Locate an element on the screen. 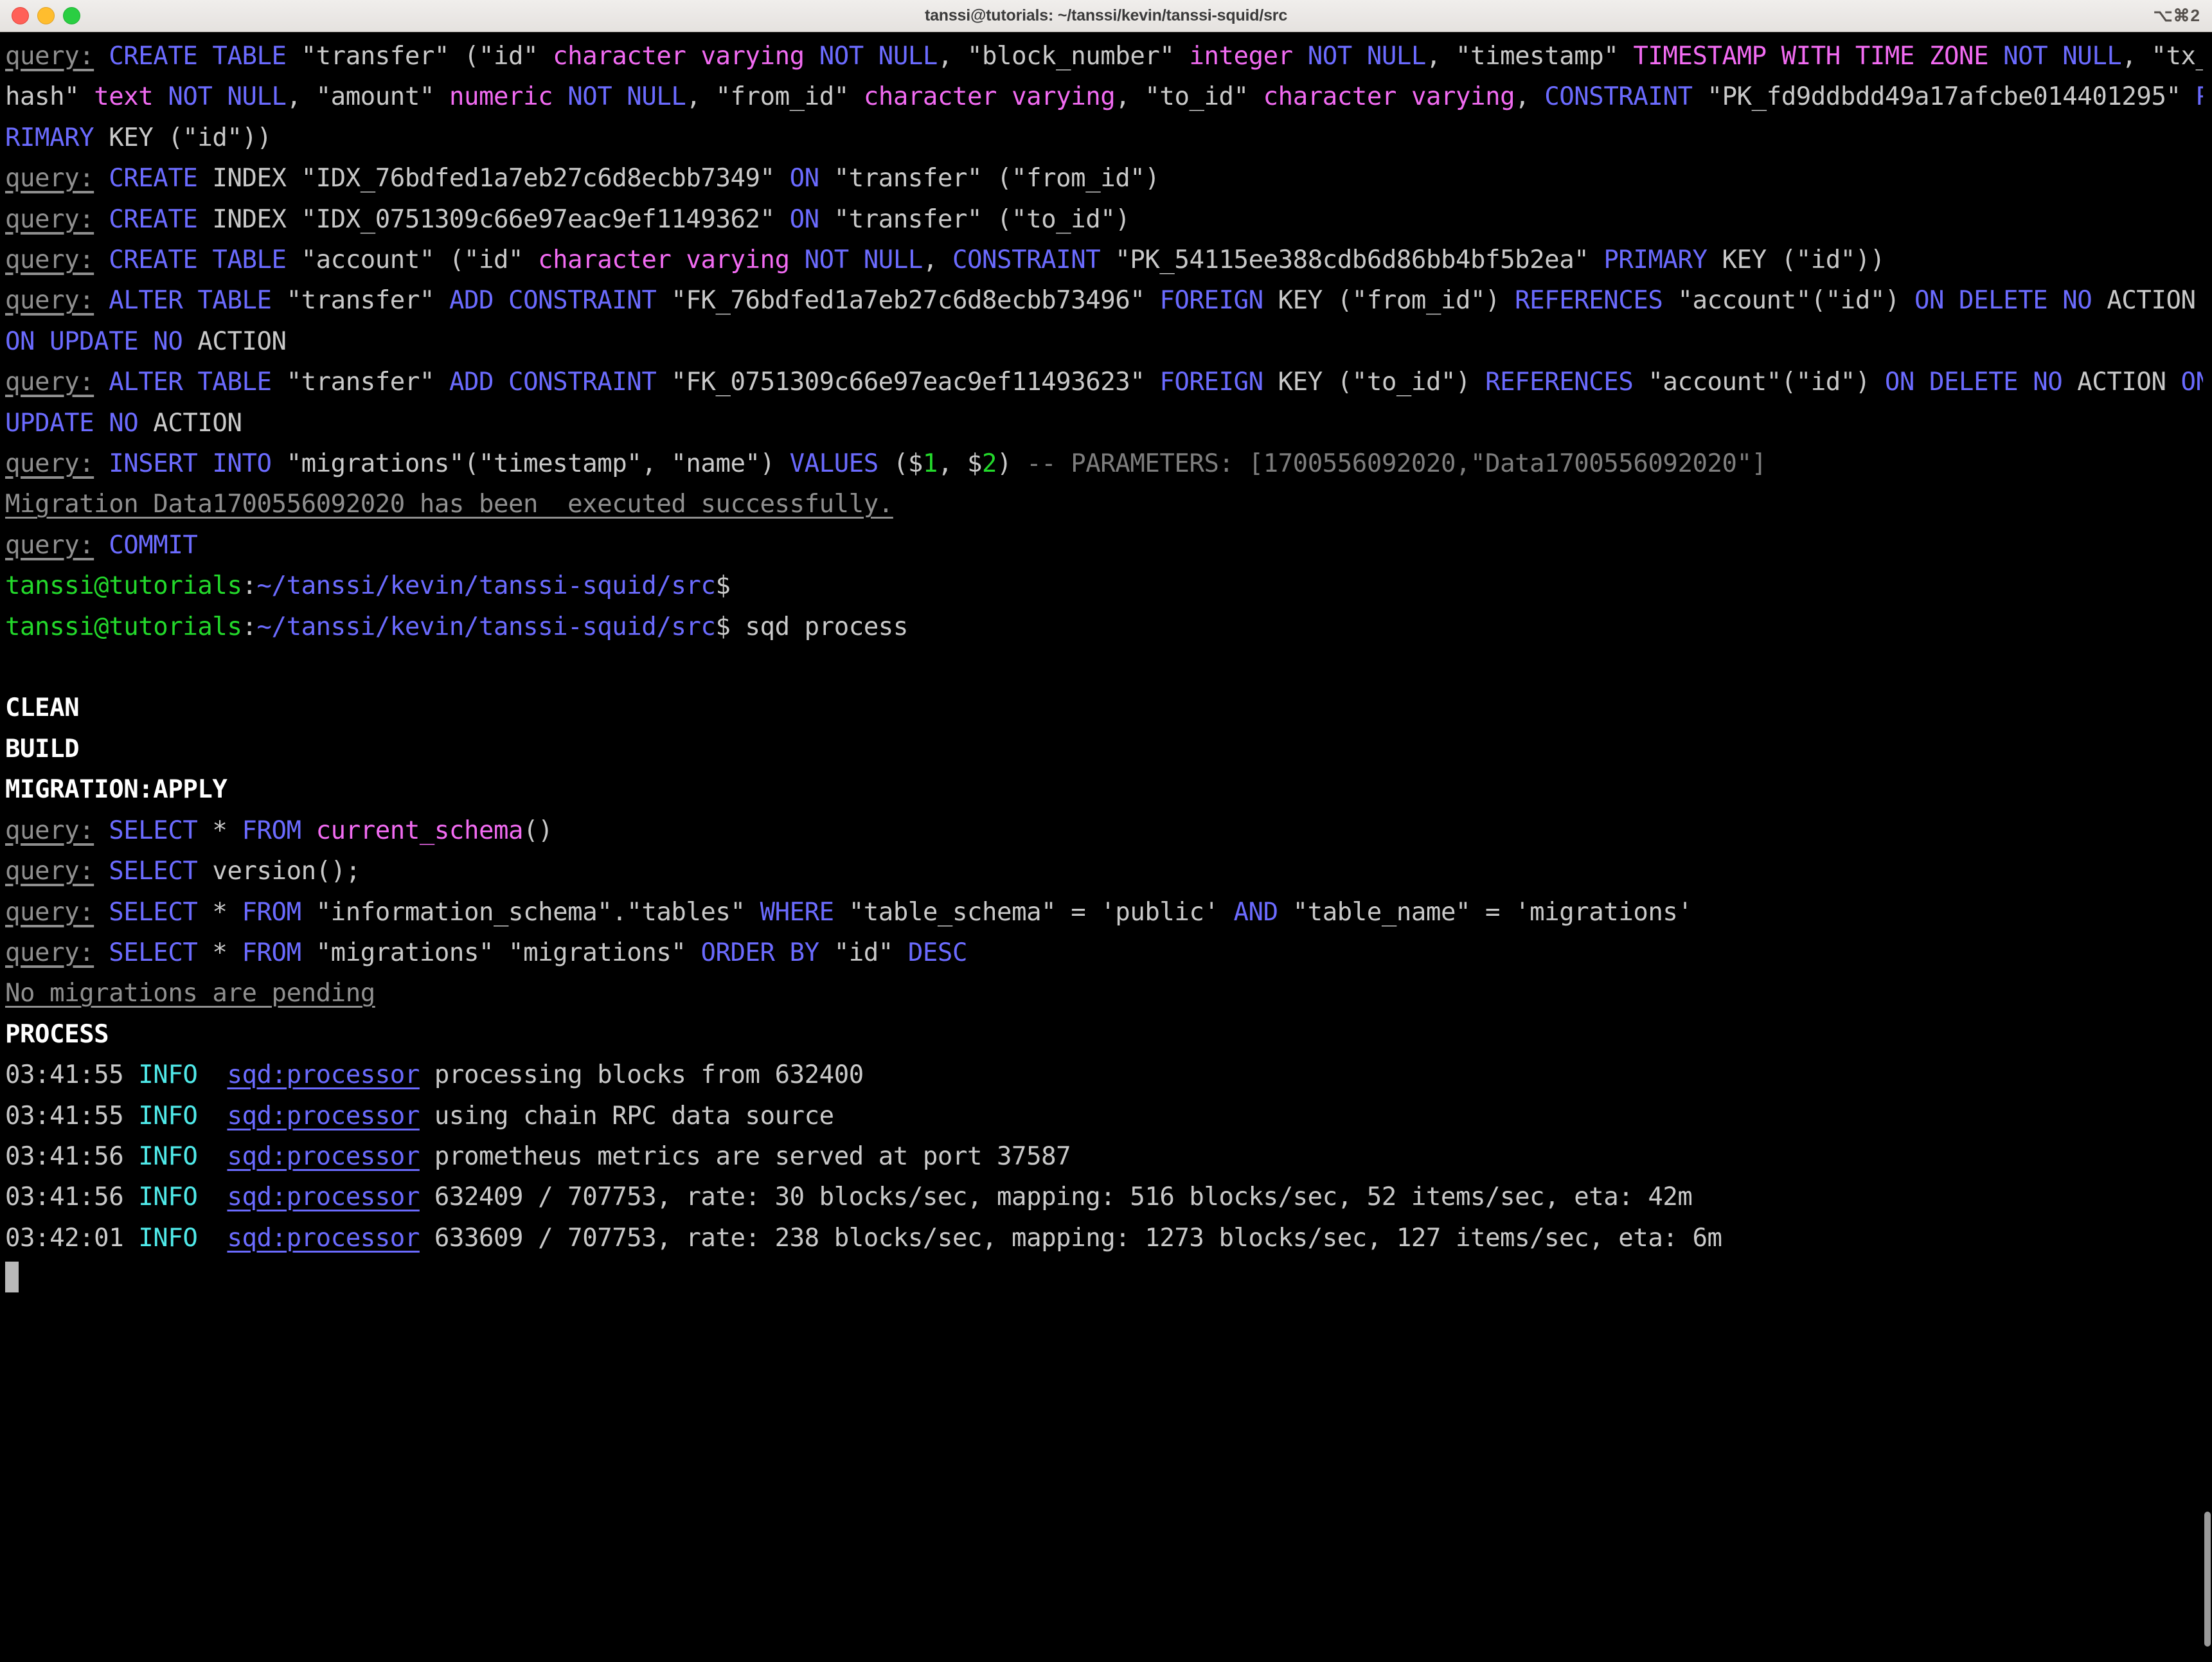  terminal-text-segment: "transfer" ("from_id") is located at coordinates (989, 178).